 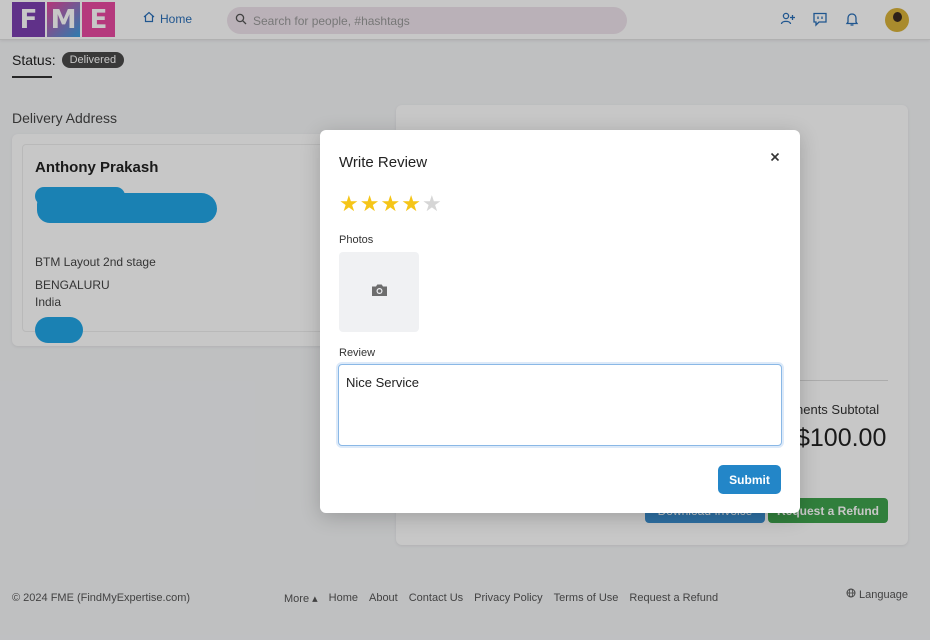 What do you see at coordinates (749, 479) in the screenshot?
I see `submit-button: Submit` at bounding box center [749, 479].